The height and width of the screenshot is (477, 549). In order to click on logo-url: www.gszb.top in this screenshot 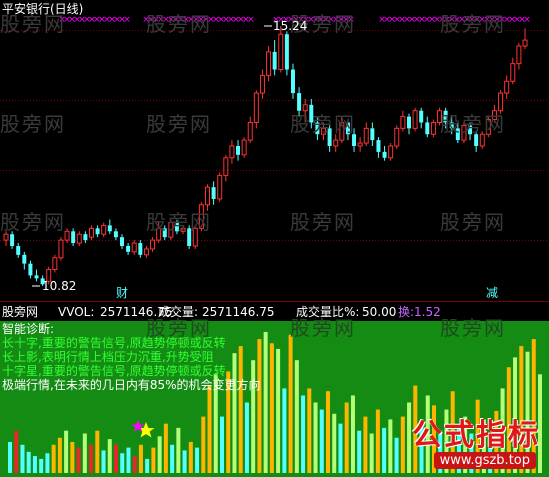, I will do `click(484, 460)`.